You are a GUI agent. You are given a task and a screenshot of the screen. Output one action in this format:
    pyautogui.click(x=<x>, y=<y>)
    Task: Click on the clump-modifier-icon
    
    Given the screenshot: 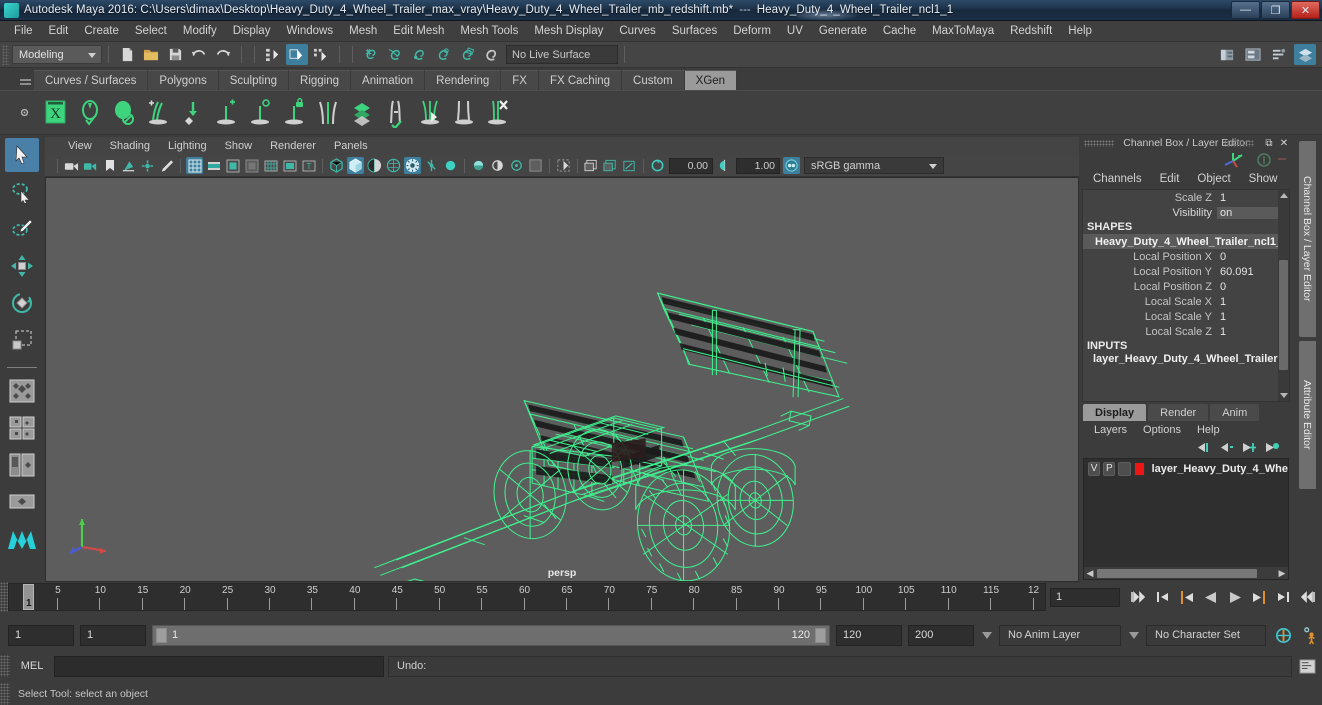 What is the action you would take?
    pyautogui.click(x=362, y=113)
    